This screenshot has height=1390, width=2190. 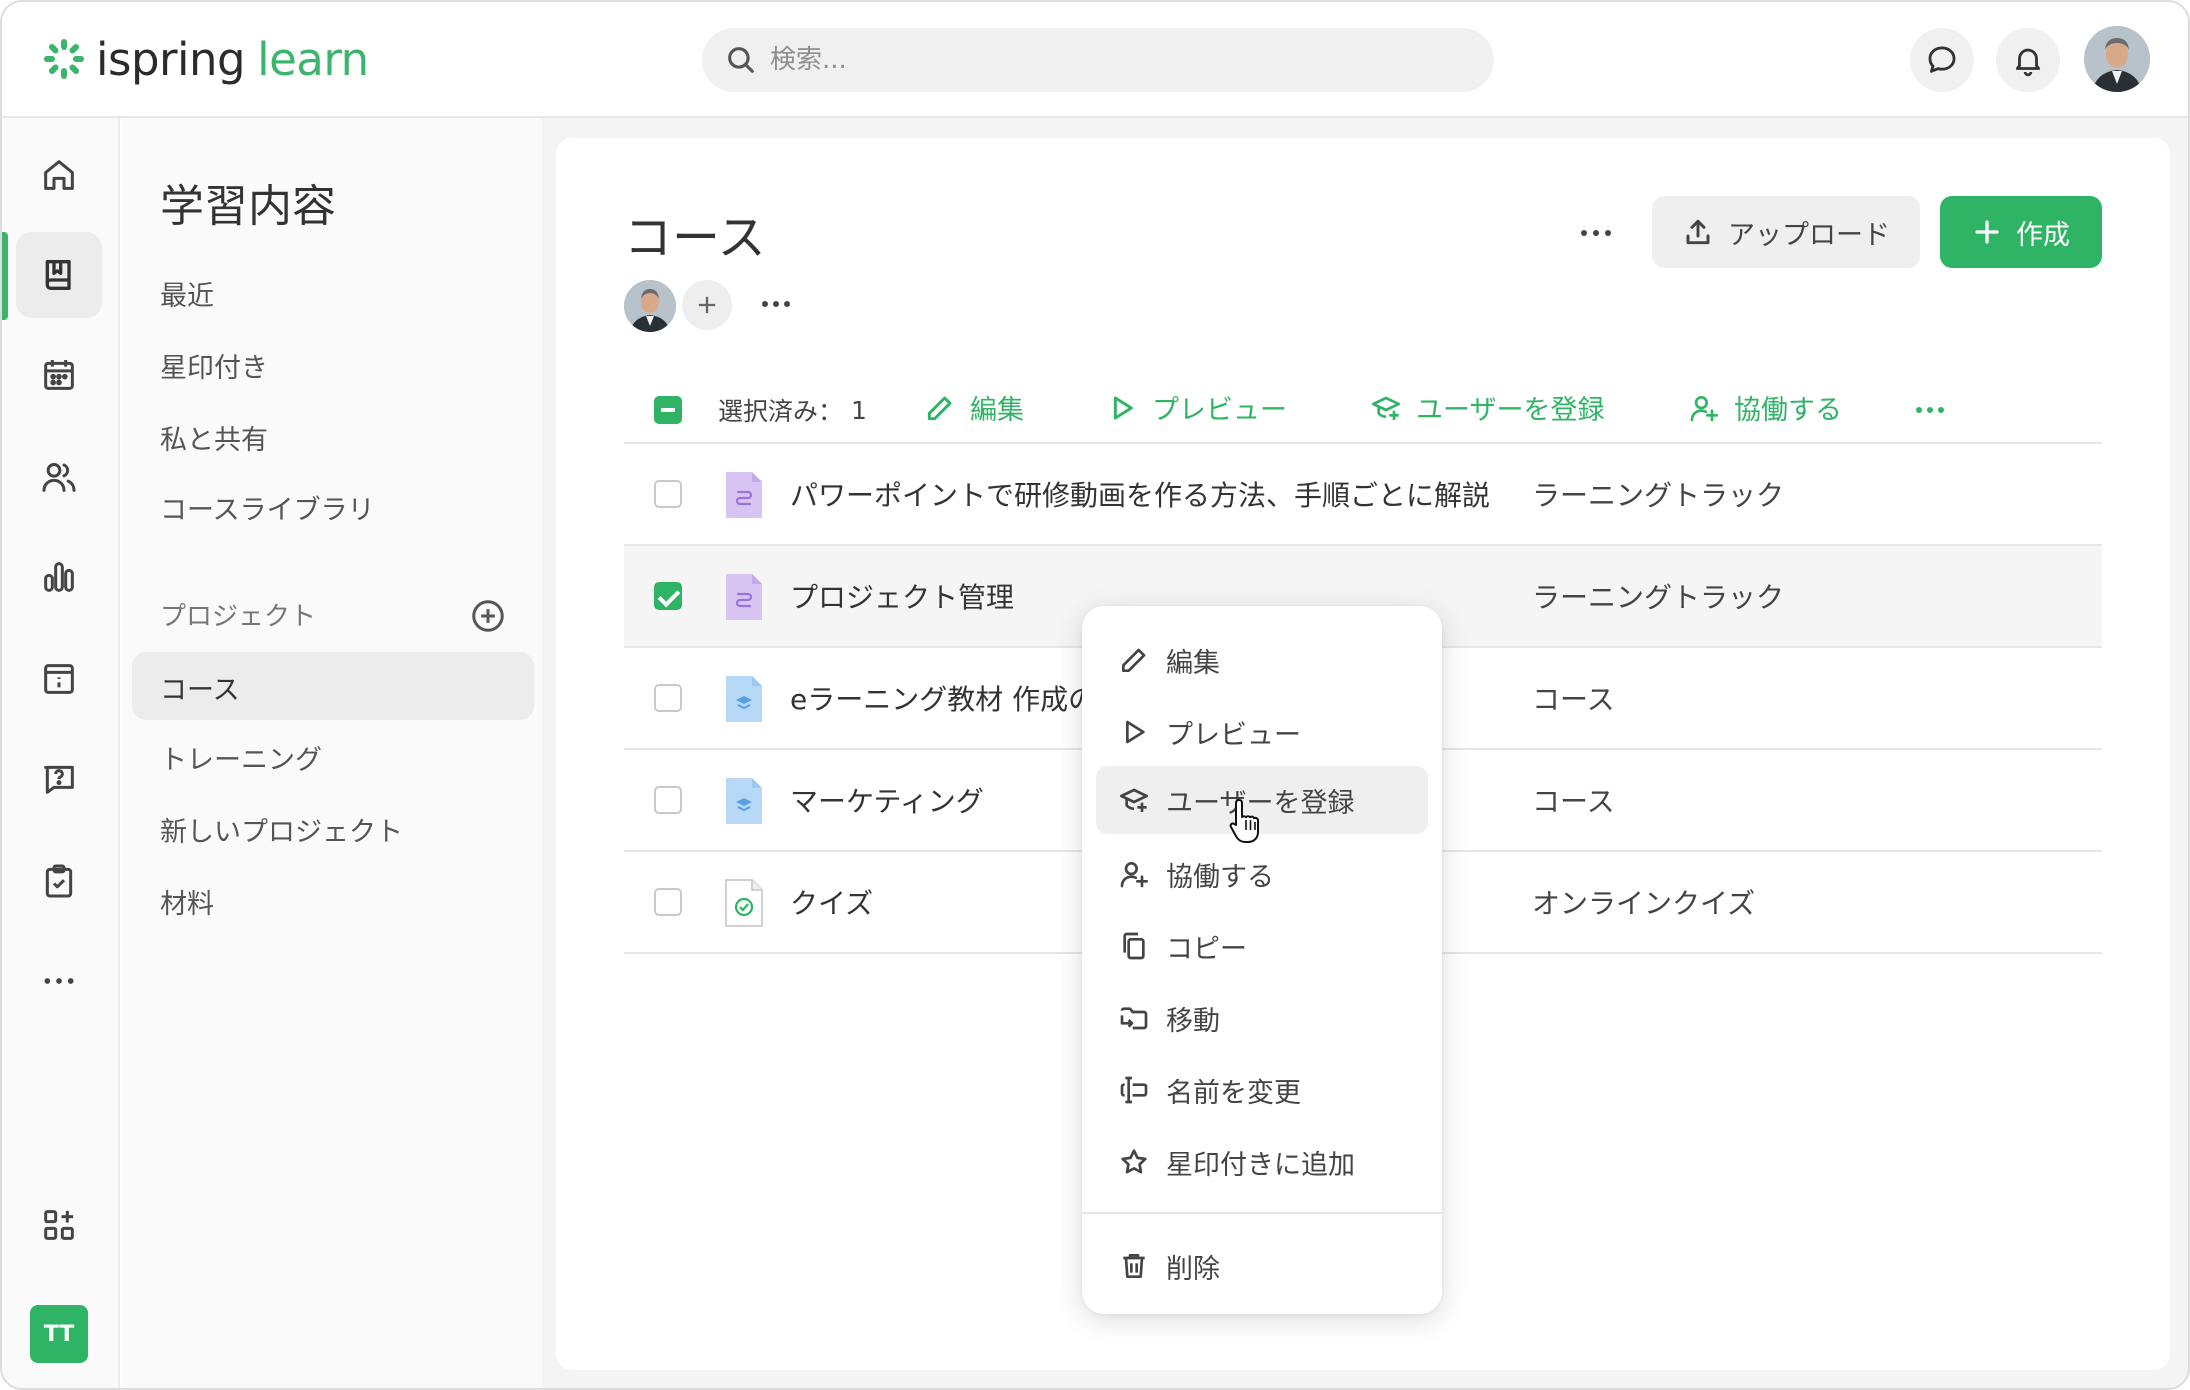 I want to click on rail-users, so click(x=59, y=477).